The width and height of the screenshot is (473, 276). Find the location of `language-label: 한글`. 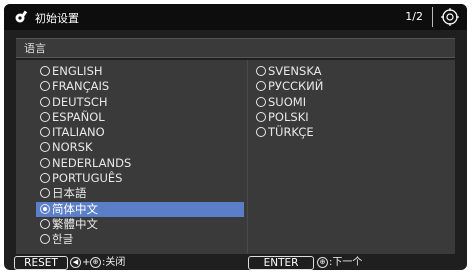

language-label: 한글 is located at coordinates (63, 239).